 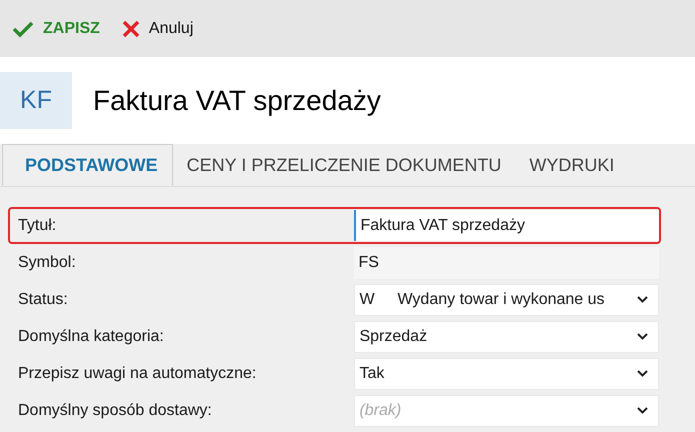 I want to click on field-label: Status:, so click(x=43, y=299).